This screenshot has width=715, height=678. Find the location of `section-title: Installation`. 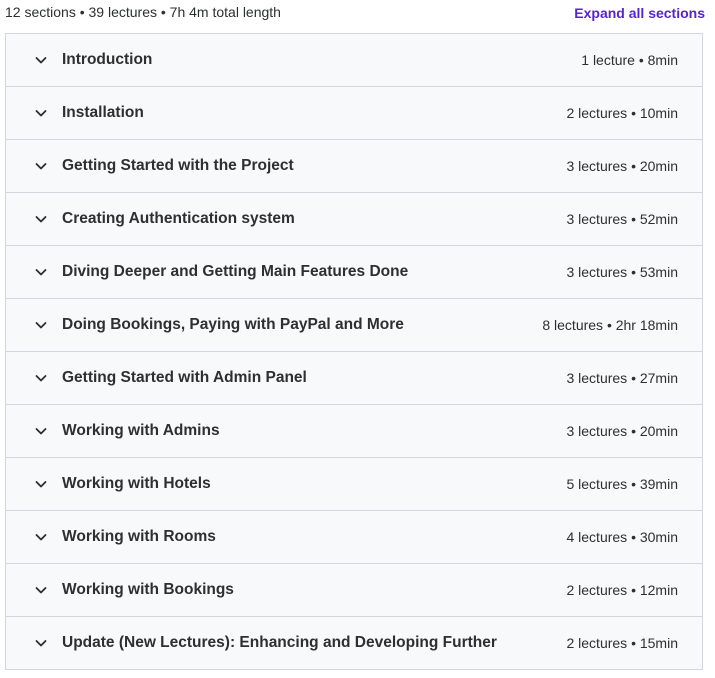

section-title: Installation is located at coordinates (103, 112).